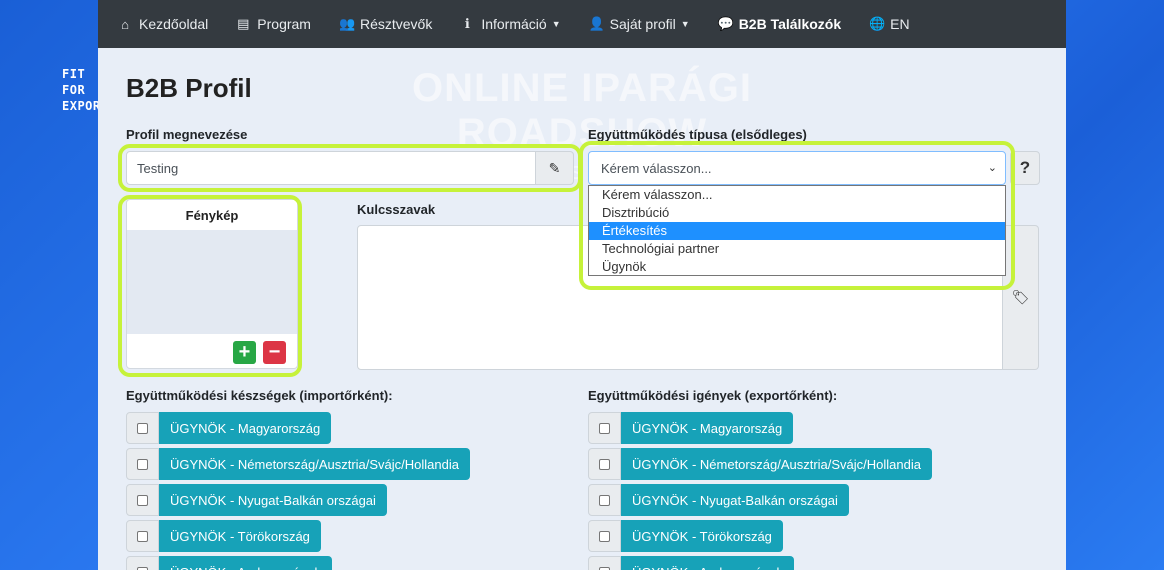  Describe the element at coordinates (735, 500) in the screenshot. I see `need-label: ÜGYNÖK - Nyugat-Balkán országai` at that location.